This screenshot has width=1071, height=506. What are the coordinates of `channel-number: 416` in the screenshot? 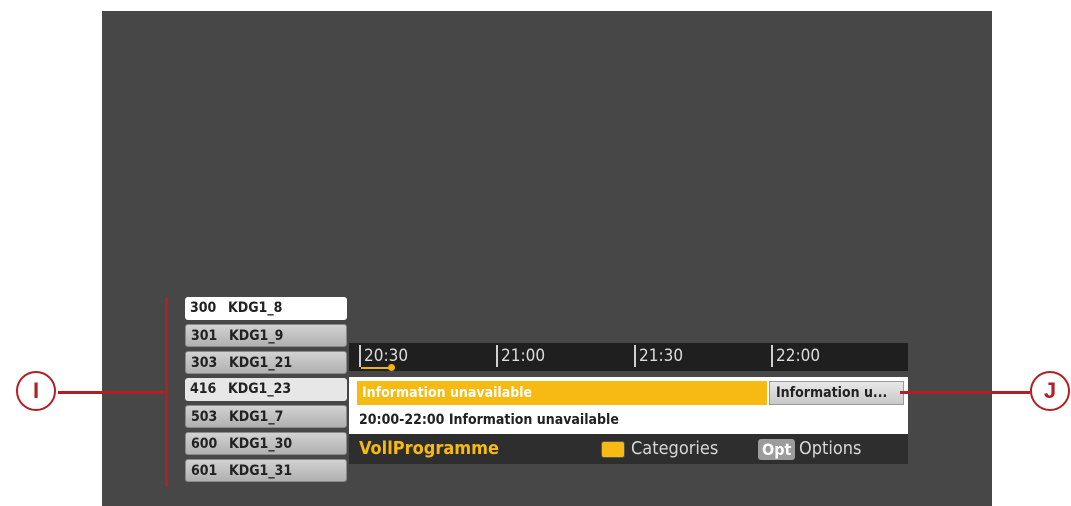 It's located at (203, 389).